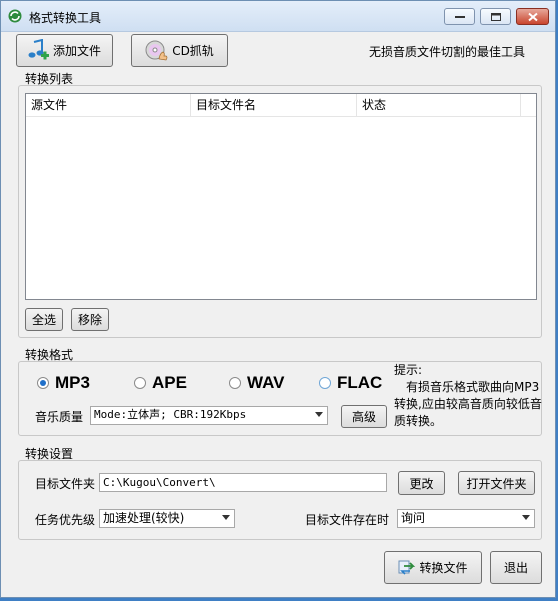 This screenshot has width=558, height=601. I want to click on add-file-label: 添加文件, so click(76, 51).